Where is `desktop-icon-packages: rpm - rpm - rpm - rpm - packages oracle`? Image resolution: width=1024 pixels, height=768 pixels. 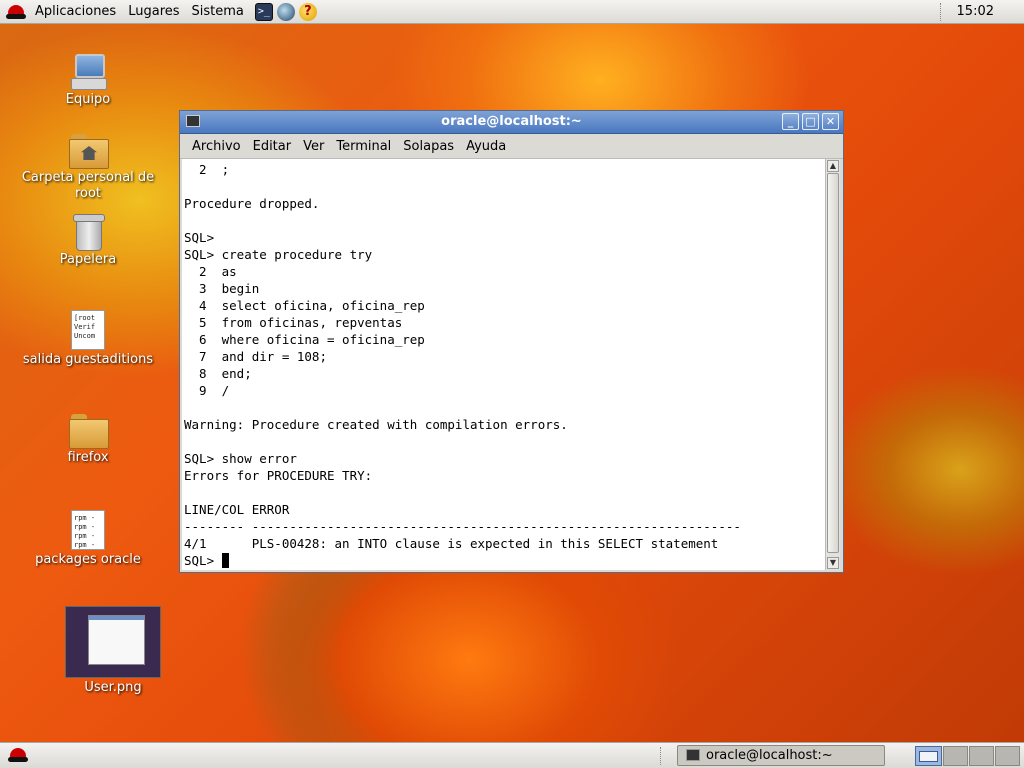
desktop-icon-packages: rpm - rpm - rpm - rpm - packages oracle is located at coordinates (88, 539).